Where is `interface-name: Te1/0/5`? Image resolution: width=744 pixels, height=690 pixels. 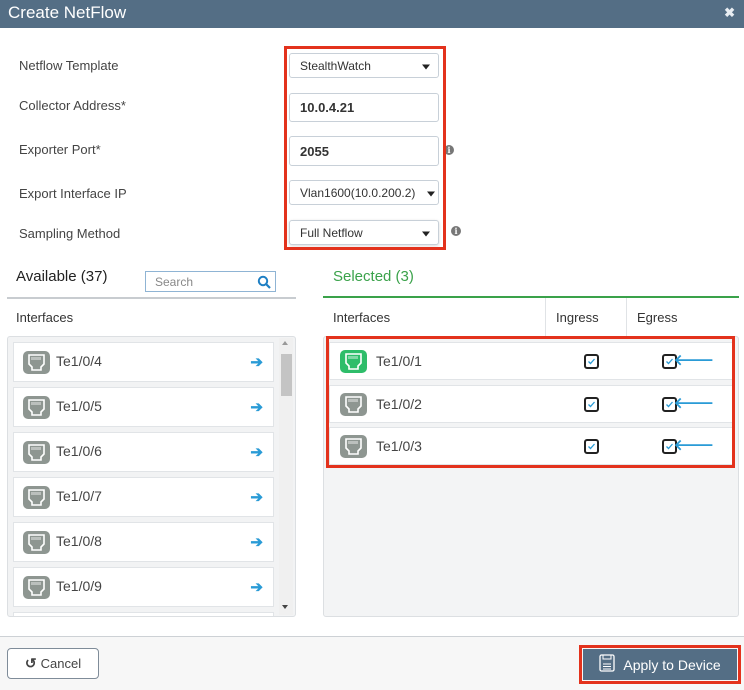
interface-name: Te1/0/5 is located at coordinates (79, 406).